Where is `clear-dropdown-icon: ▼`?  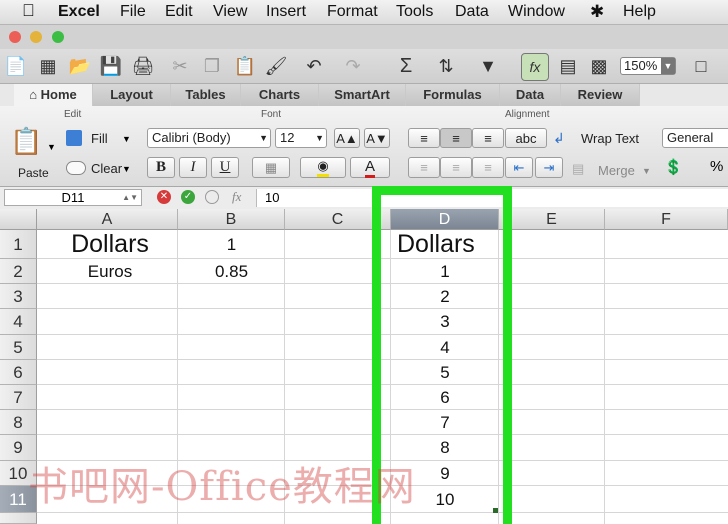
clear-dropdown-icon: ▼ is located at coordinates (126, 169).